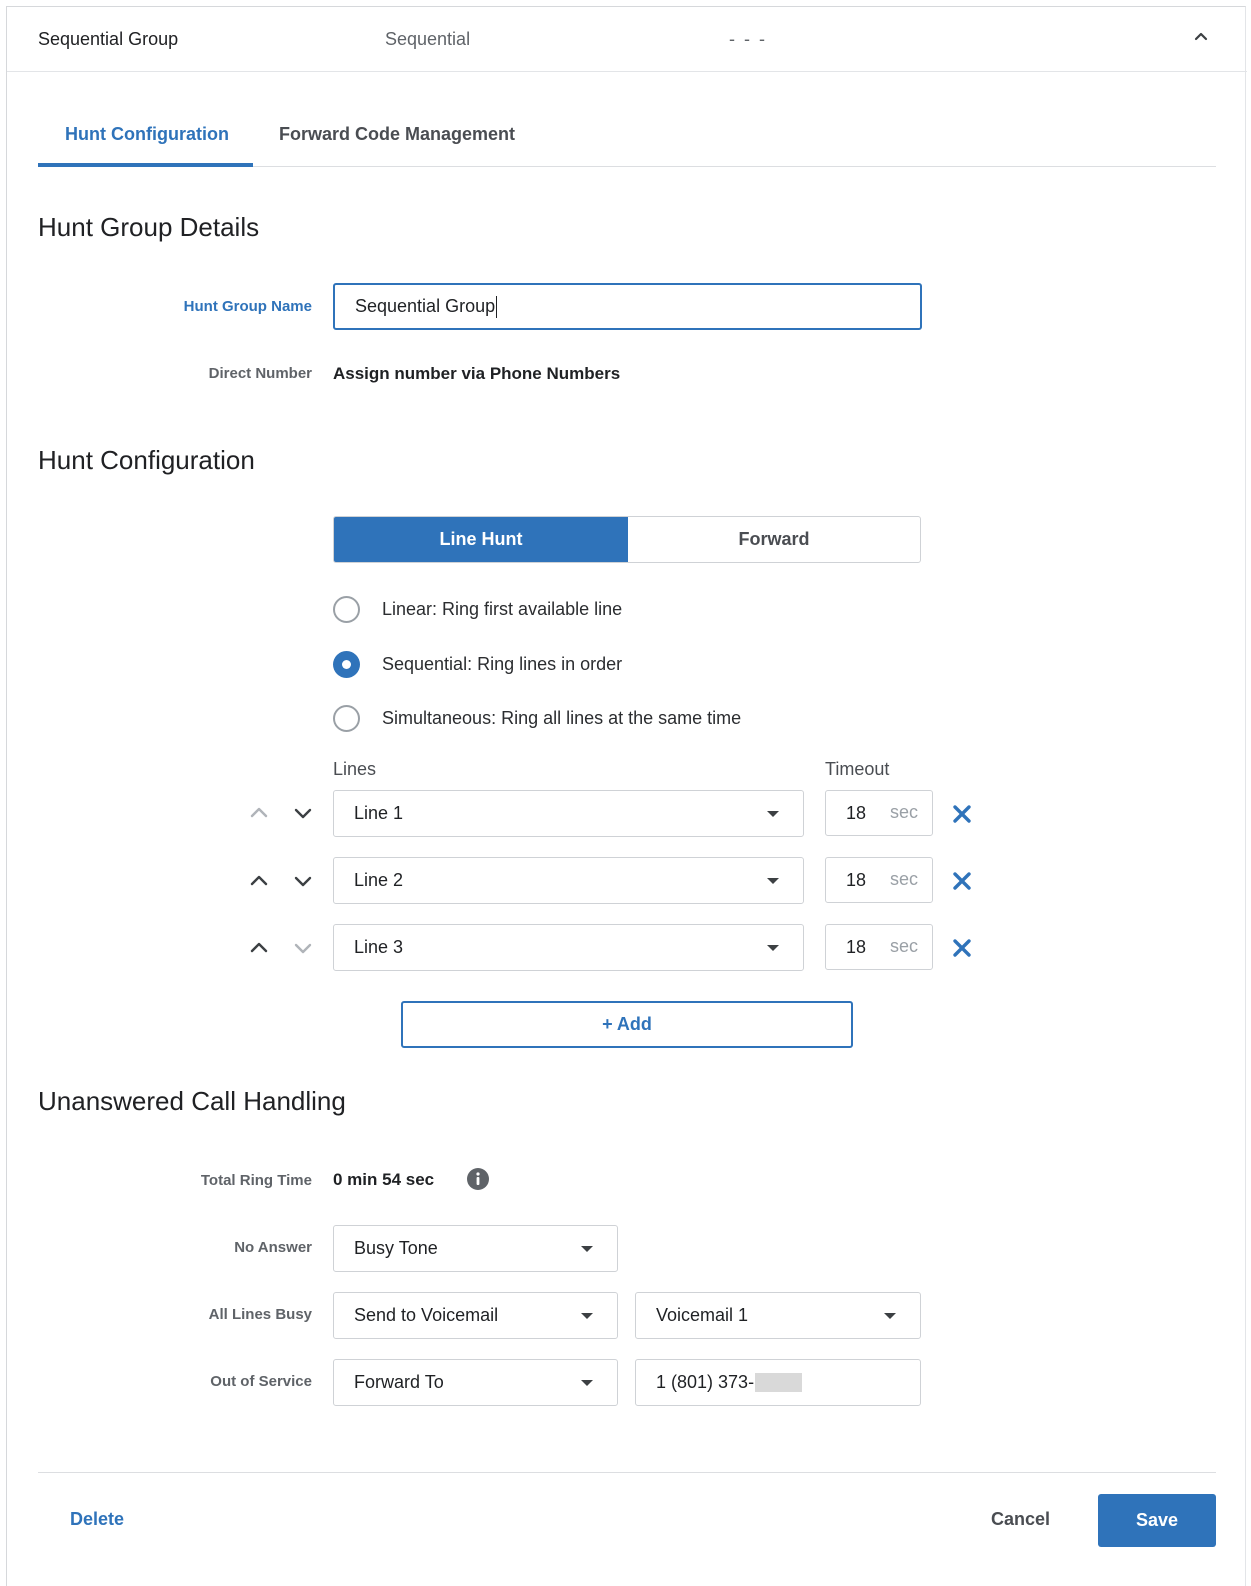  I want to click on all-lines-busy-value: Send to Voicemail, so click(426, 1315).